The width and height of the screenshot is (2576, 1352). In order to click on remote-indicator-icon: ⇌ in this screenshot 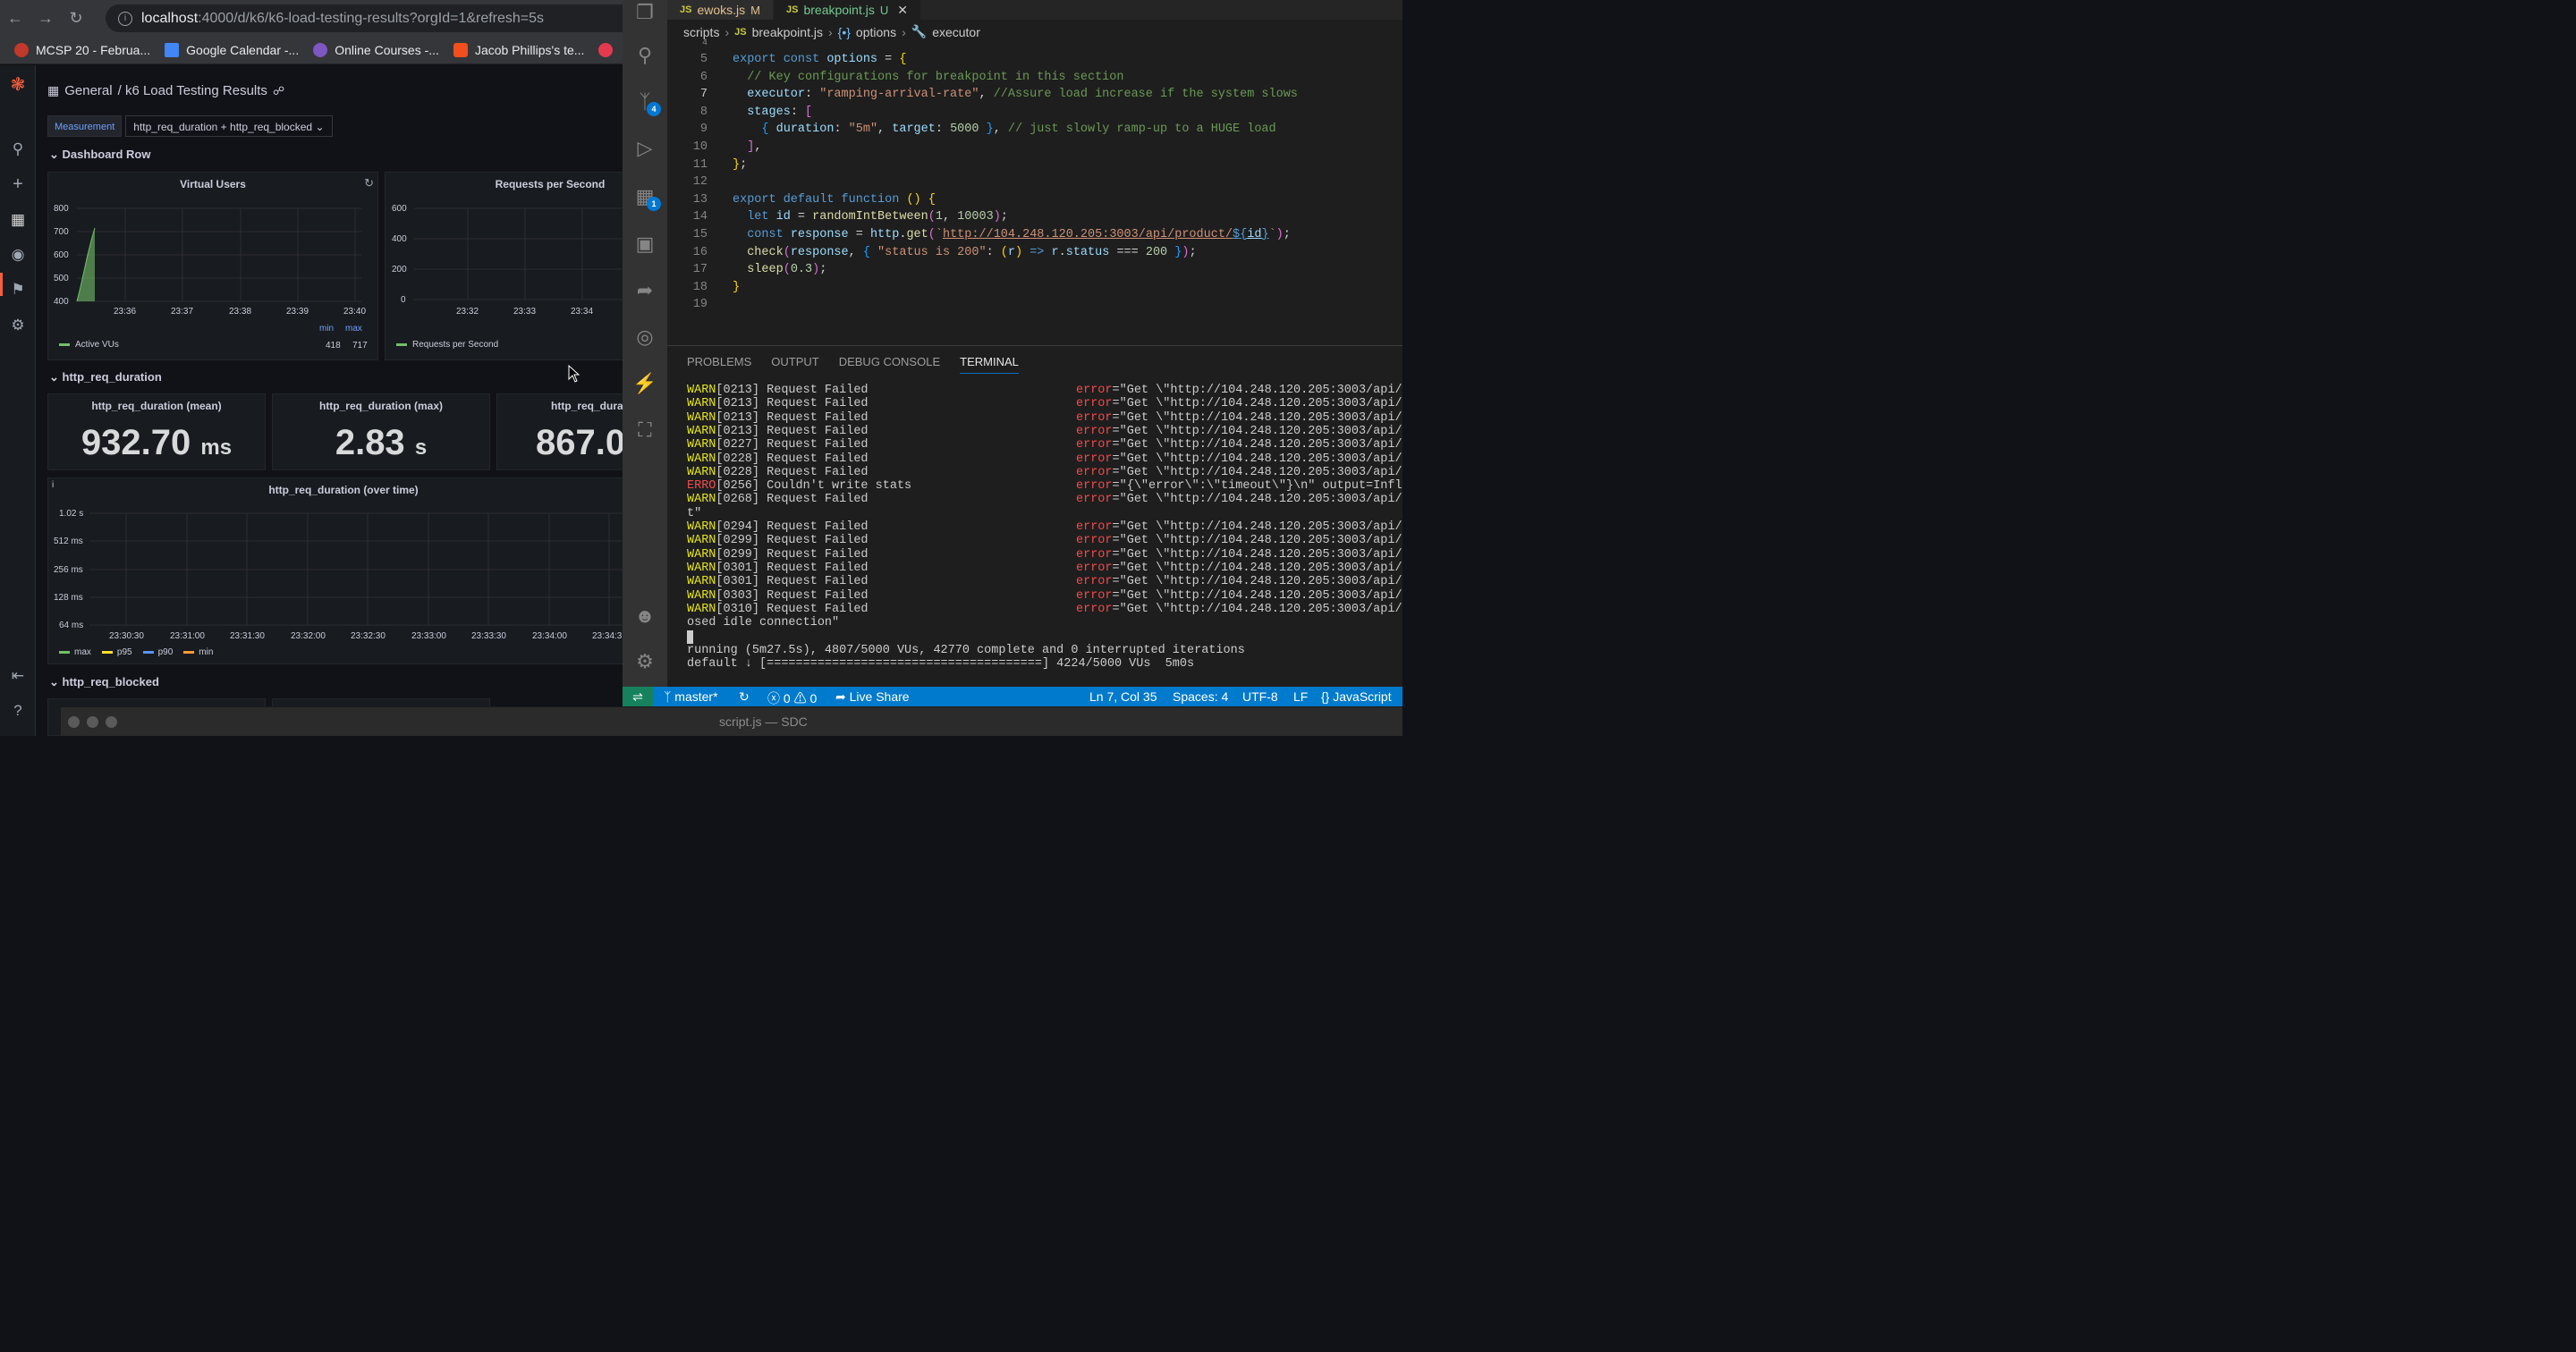, I will do `click(638, 696)`.